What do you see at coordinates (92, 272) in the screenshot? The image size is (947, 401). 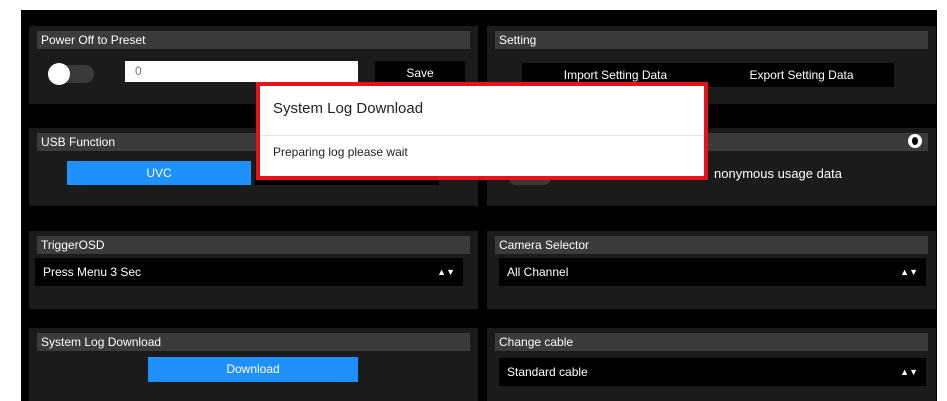 I see `select-value: Press Menu 3 Sec` at bounding box center [92, 272].